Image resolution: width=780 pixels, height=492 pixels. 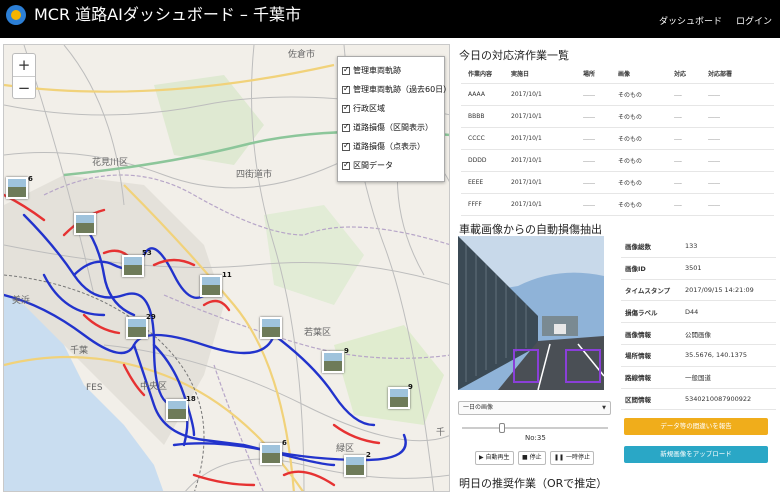 I want to click on marker-count: 18, so click(x=191, y=399).